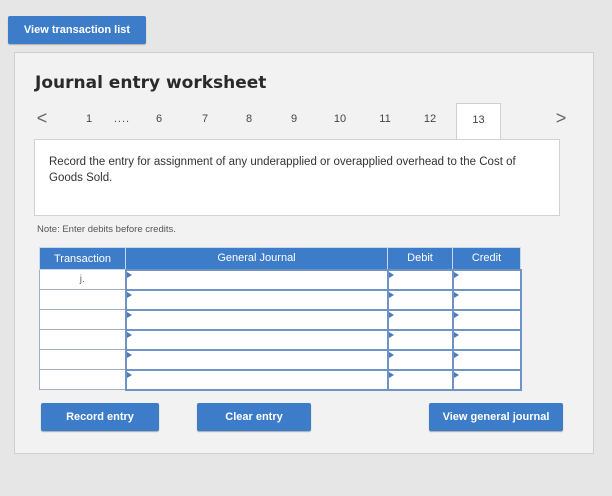  Describe the element at coordinates (340, 121) in the screenshot. I see `page-10: 10` at that location.